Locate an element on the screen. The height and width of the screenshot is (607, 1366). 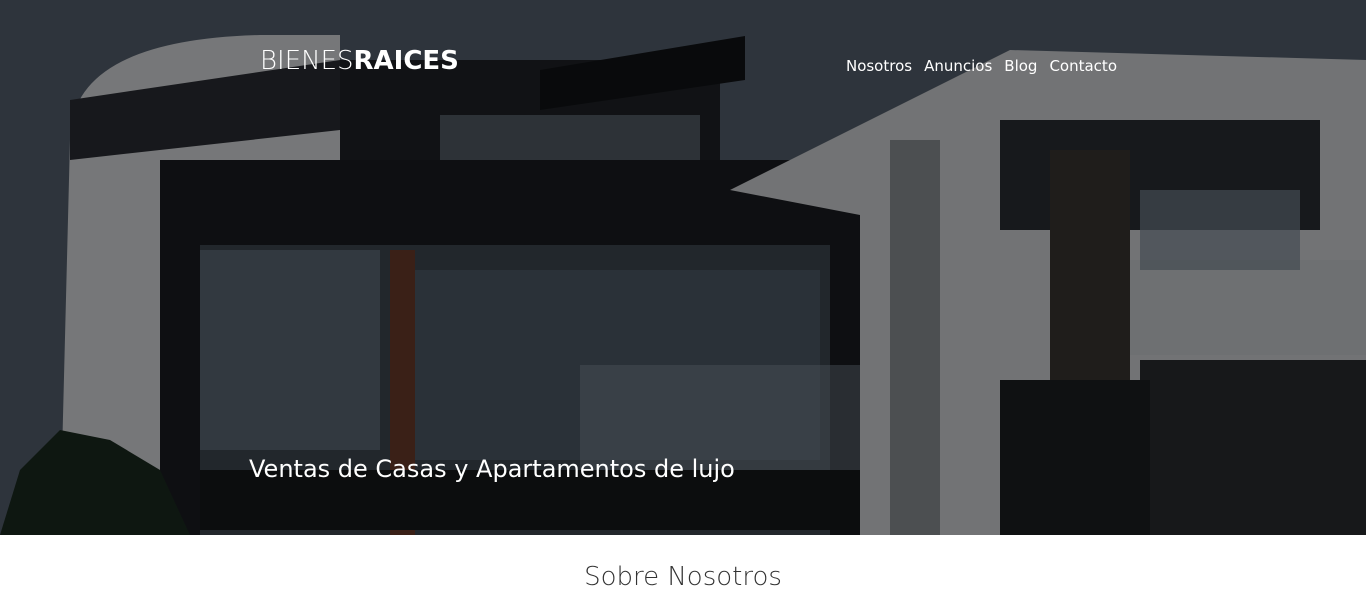
logo-text-light: BIENES is located at coordinates (307, 61).